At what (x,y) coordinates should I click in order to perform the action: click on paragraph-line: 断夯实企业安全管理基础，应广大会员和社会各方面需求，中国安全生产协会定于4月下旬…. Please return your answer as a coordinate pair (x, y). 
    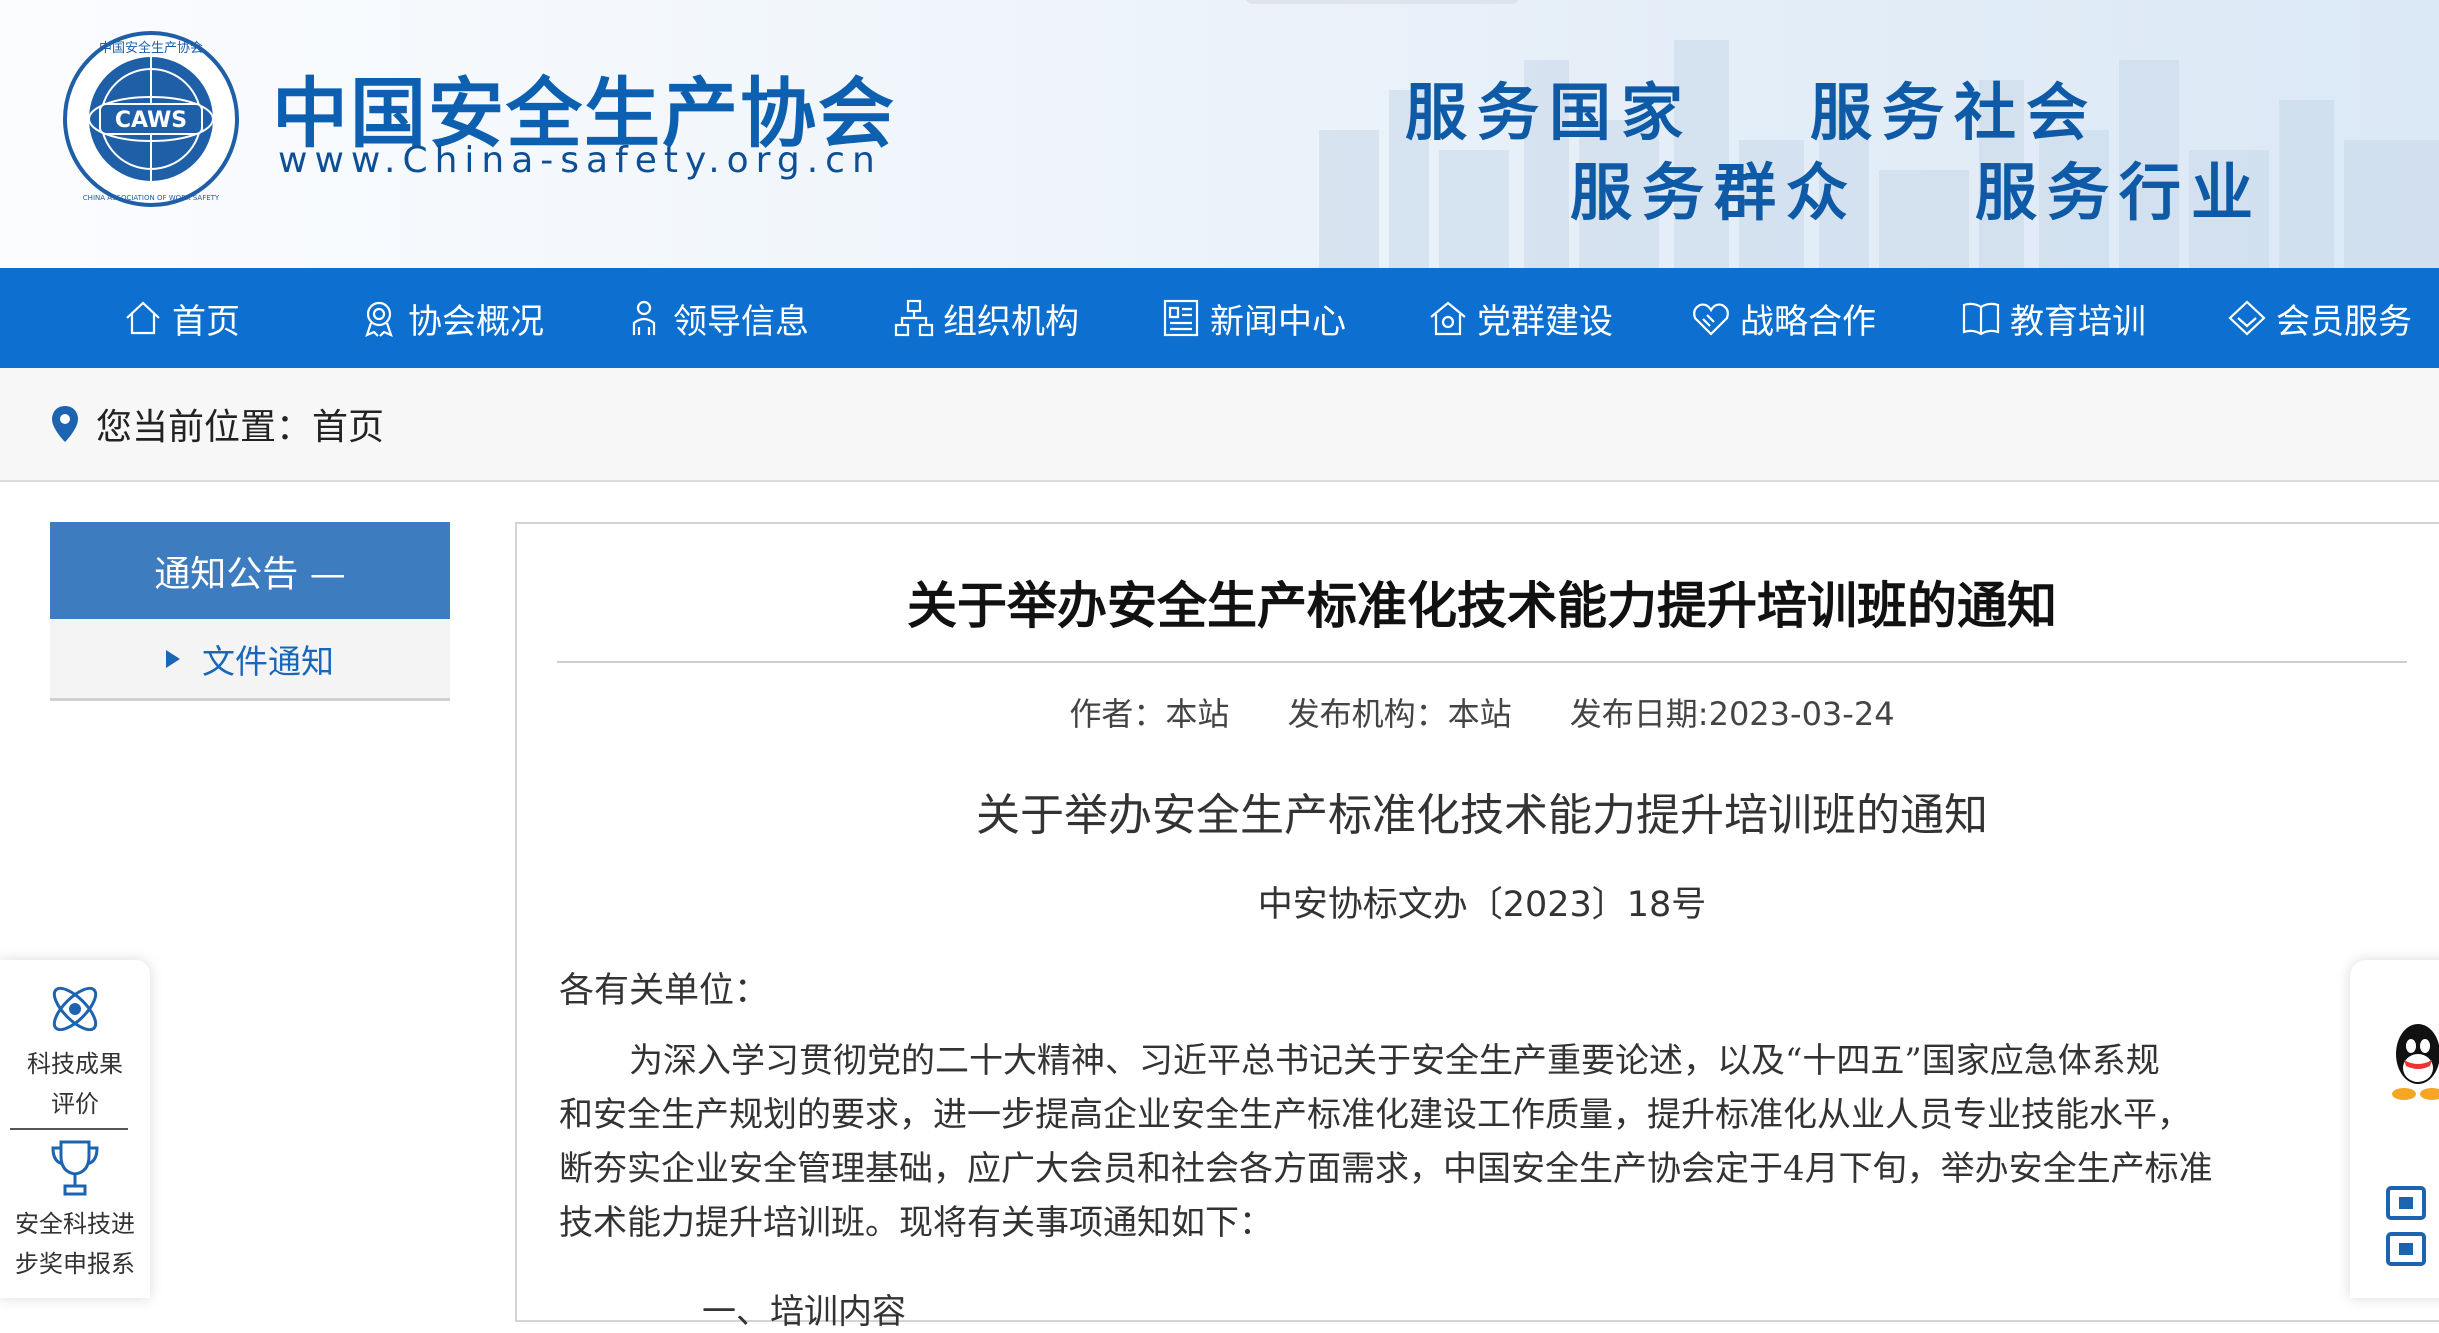
    Looking at the image, I should click on (1386, 1169).